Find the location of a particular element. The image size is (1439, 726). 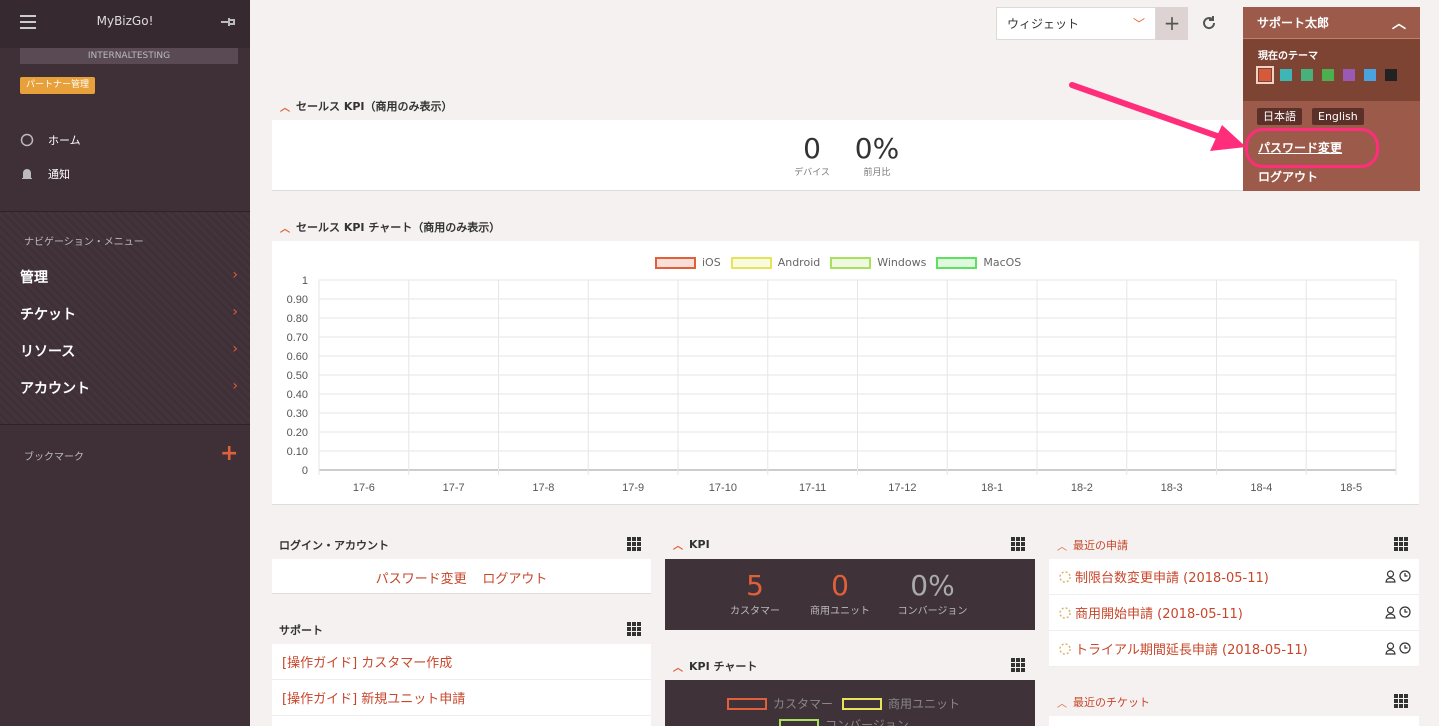

change-password-link: パスワード変更 is located at coordinates (421, 579).